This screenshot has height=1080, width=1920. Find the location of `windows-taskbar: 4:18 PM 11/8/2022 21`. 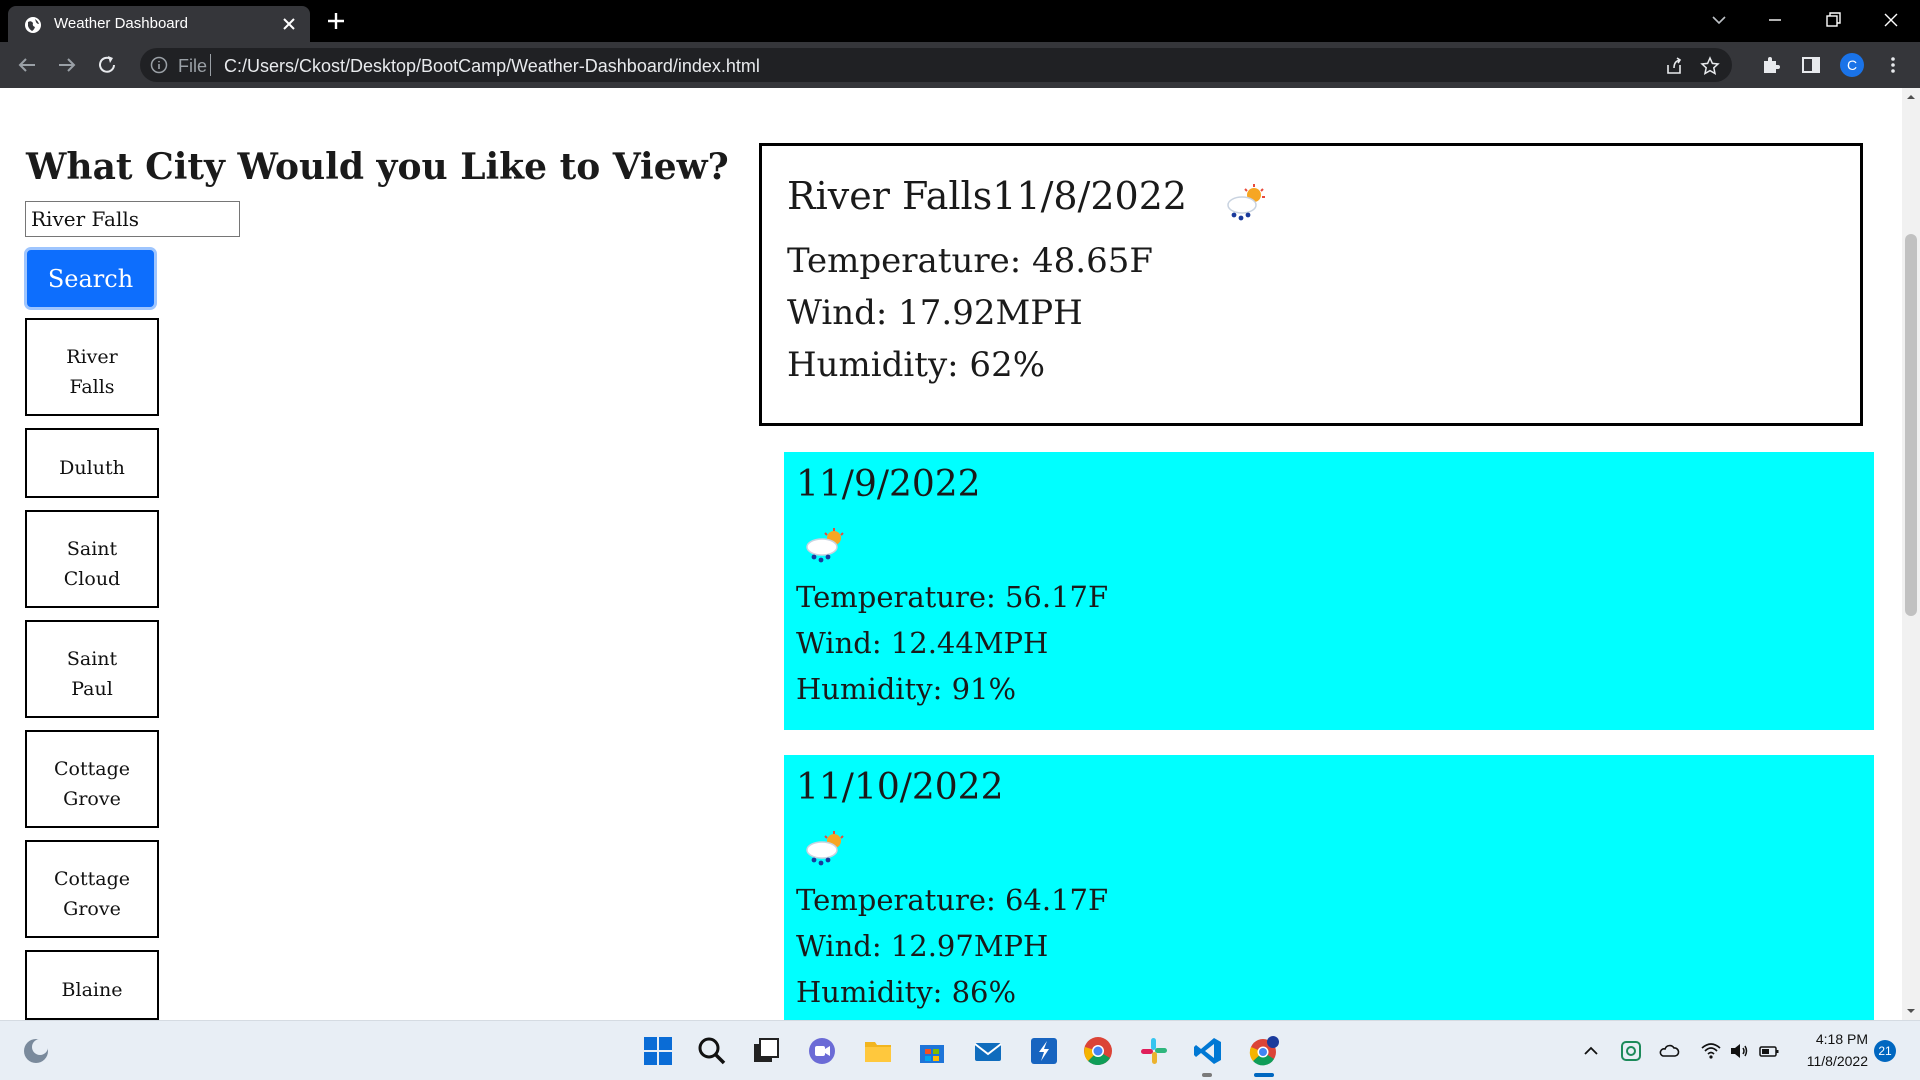

windows-taskbar: 4:18 PM 11/8/2022 21 is located at coordinates (960, 1050).